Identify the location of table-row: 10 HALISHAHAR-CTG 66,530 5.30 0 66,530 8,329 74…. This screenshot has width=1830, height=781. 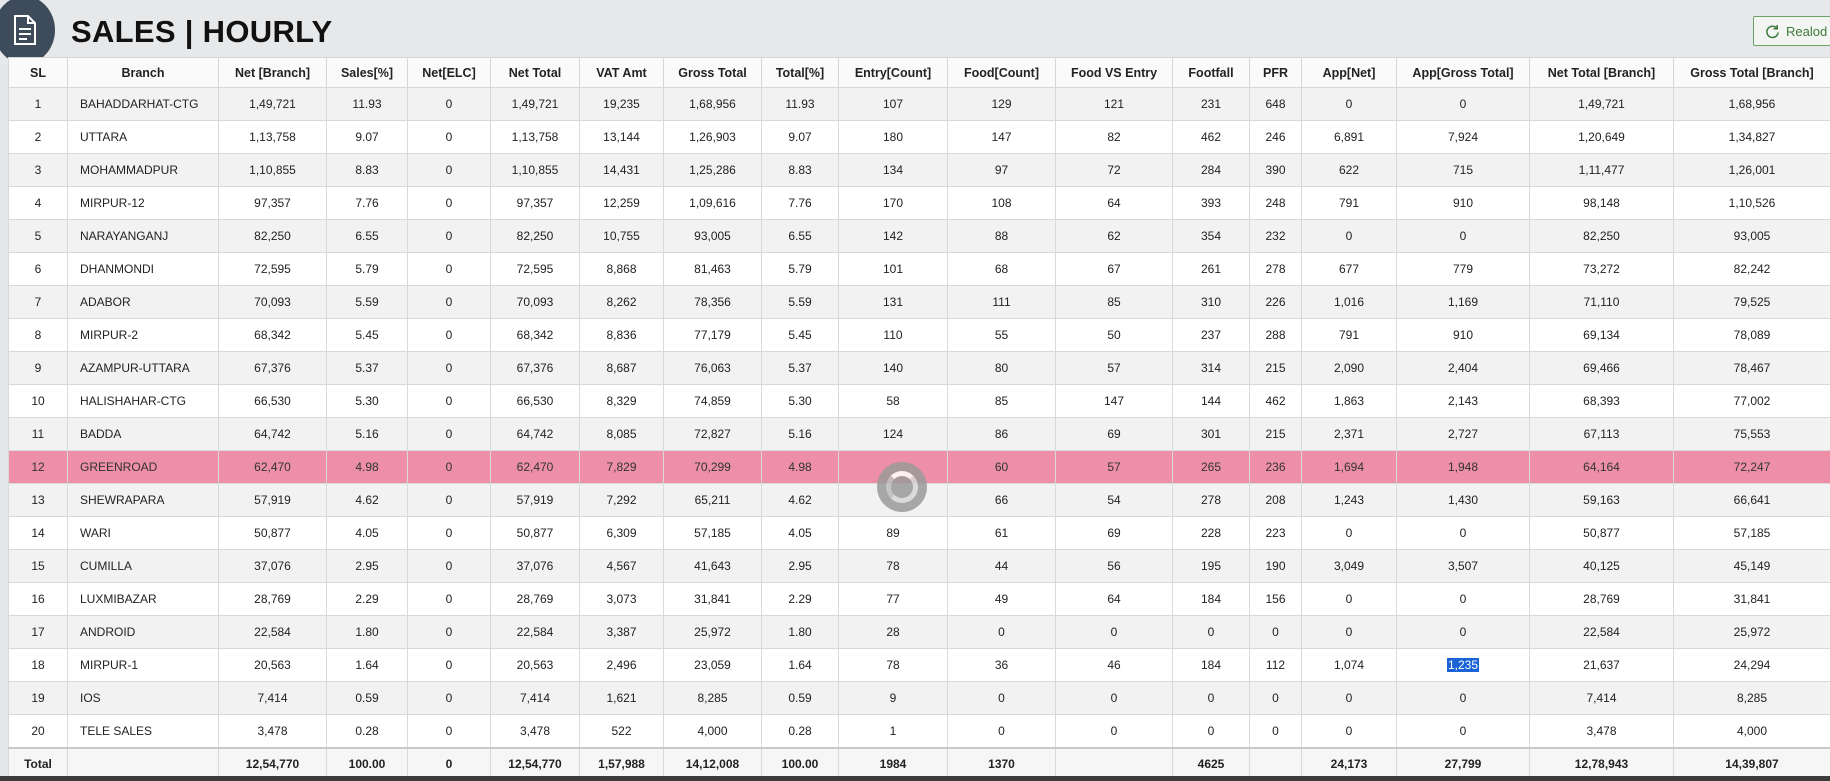
(919, 401).